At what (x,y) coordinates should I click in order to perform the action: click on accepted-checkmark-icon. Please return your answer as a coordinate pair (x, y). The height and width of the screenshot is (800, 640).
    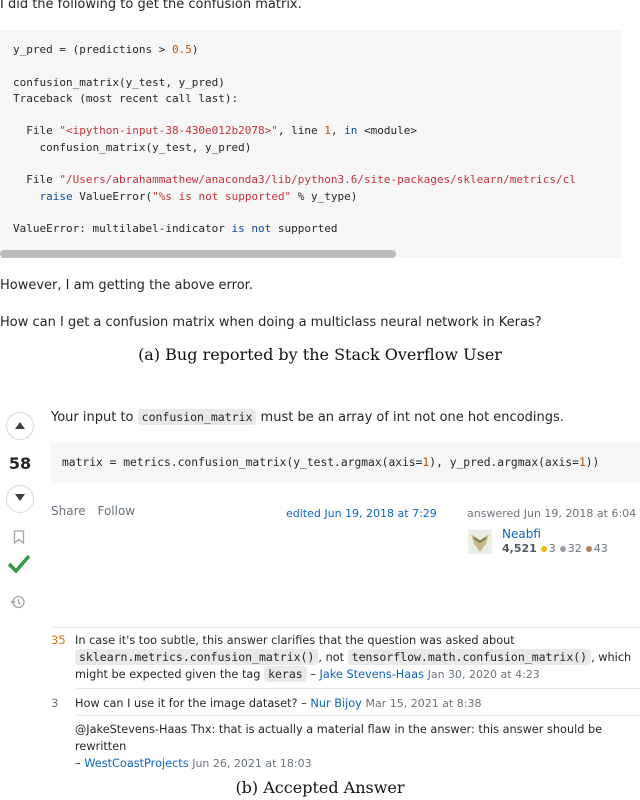
    Looking at the image, I should click on (19, 563).